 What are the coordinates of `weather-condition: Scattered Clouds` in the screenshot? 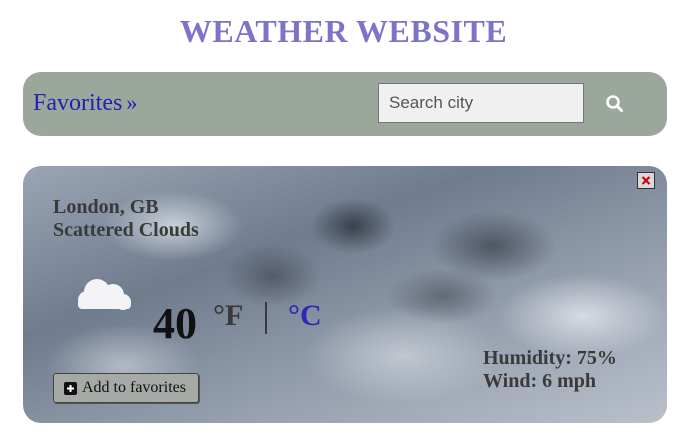 It's located at (126, 230).